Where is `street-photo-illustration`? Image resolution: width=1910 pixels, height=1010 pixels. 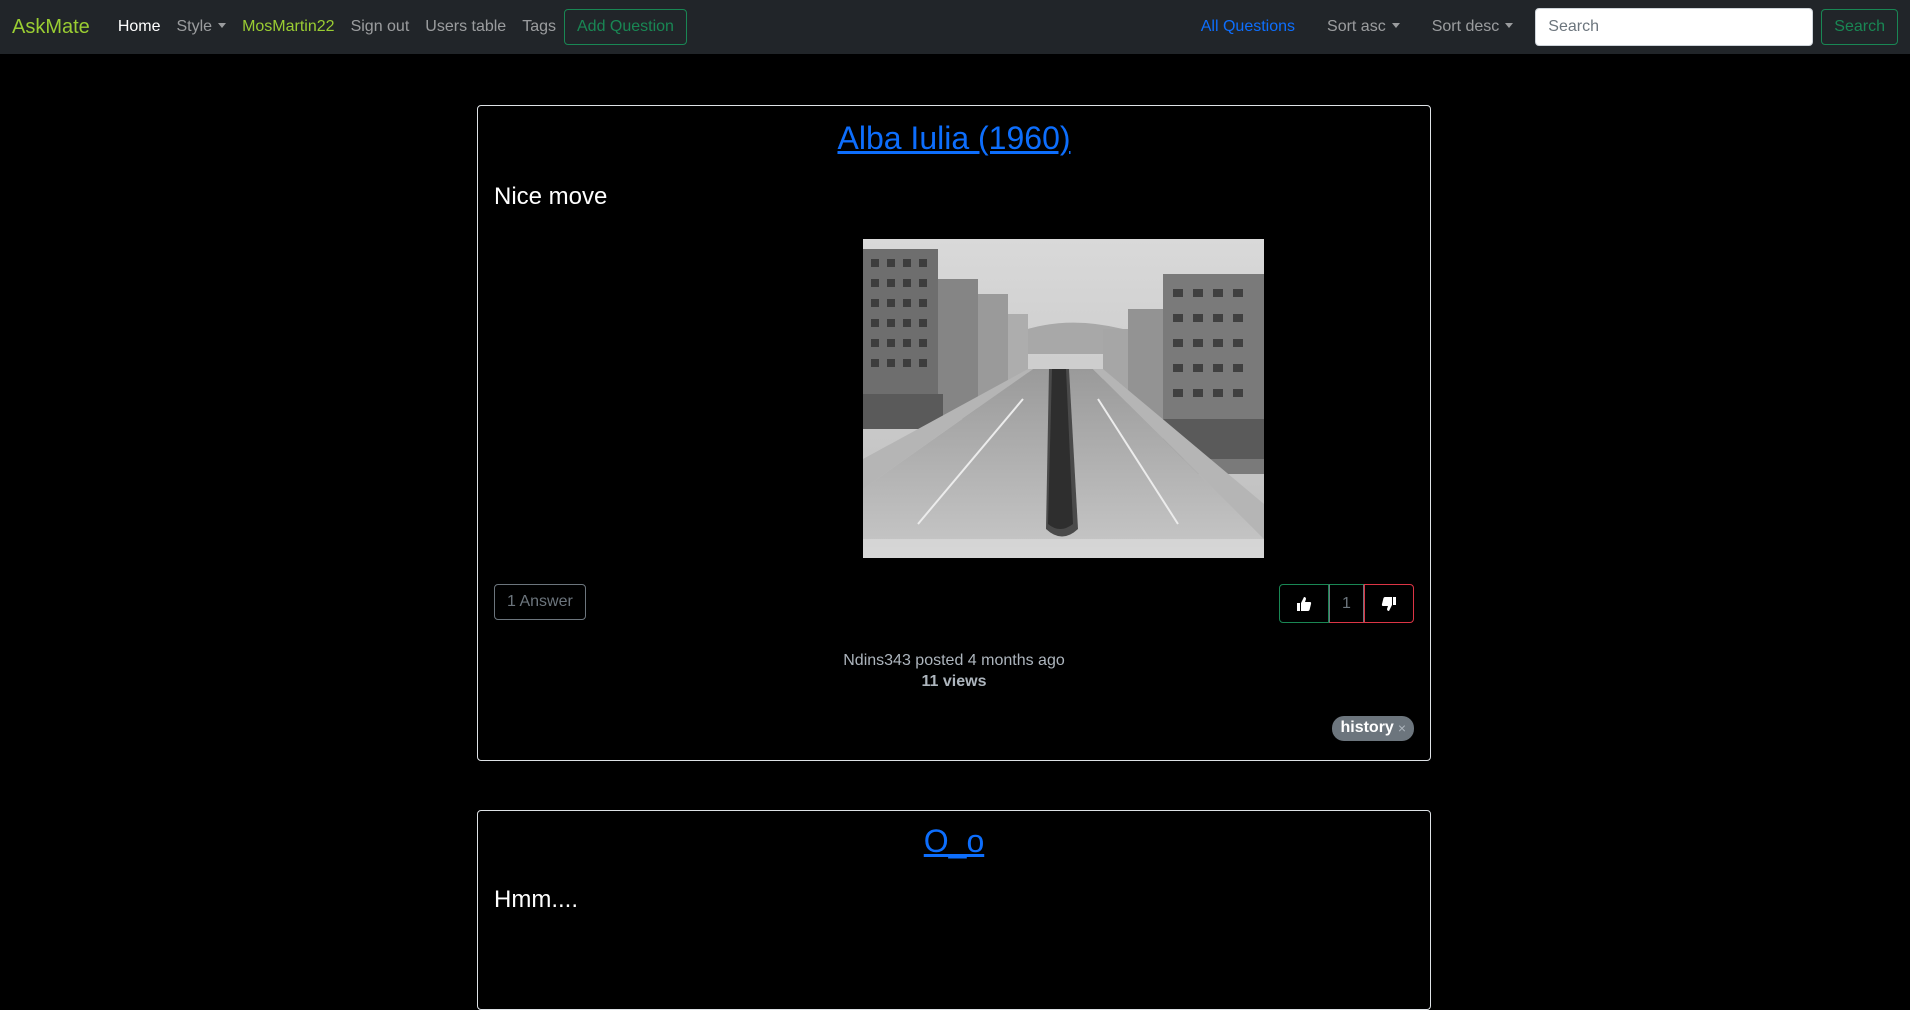
street-photo-illustration is located at coordinates (1063, 398).